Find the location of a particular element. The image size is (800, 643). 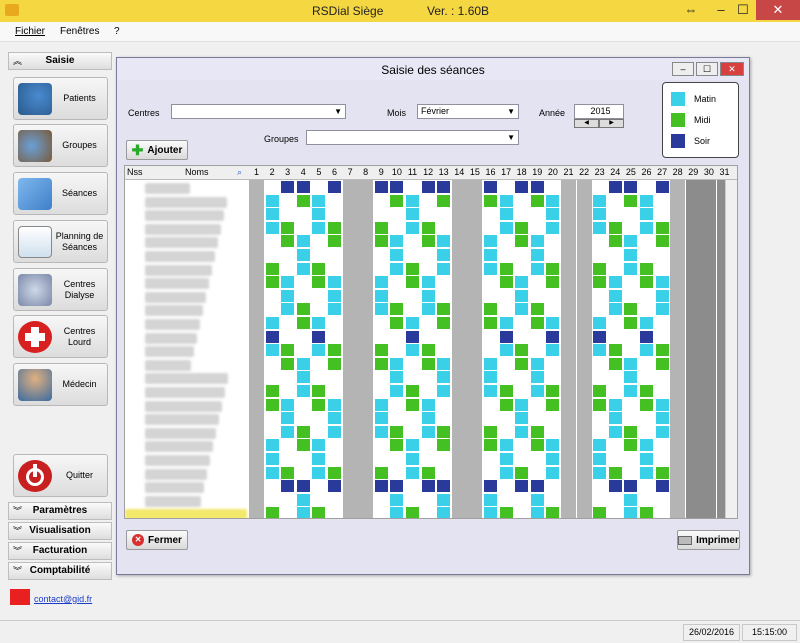

dialog-close-button: ✕ is located at coordinates (732, 69).